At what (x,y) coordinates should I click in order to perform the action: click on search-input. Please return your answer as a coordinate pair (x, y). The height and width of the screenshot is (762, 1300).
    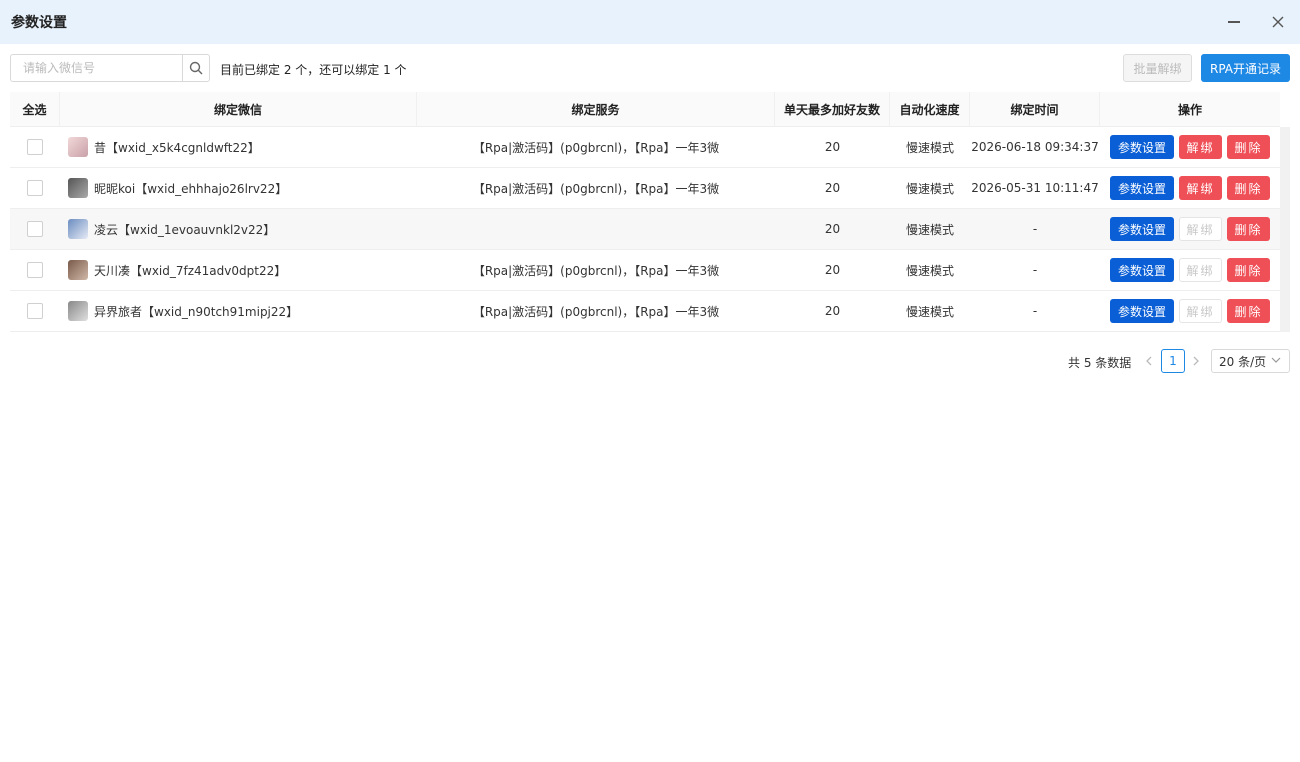
    Looking at the image, I should click on (96, 68).